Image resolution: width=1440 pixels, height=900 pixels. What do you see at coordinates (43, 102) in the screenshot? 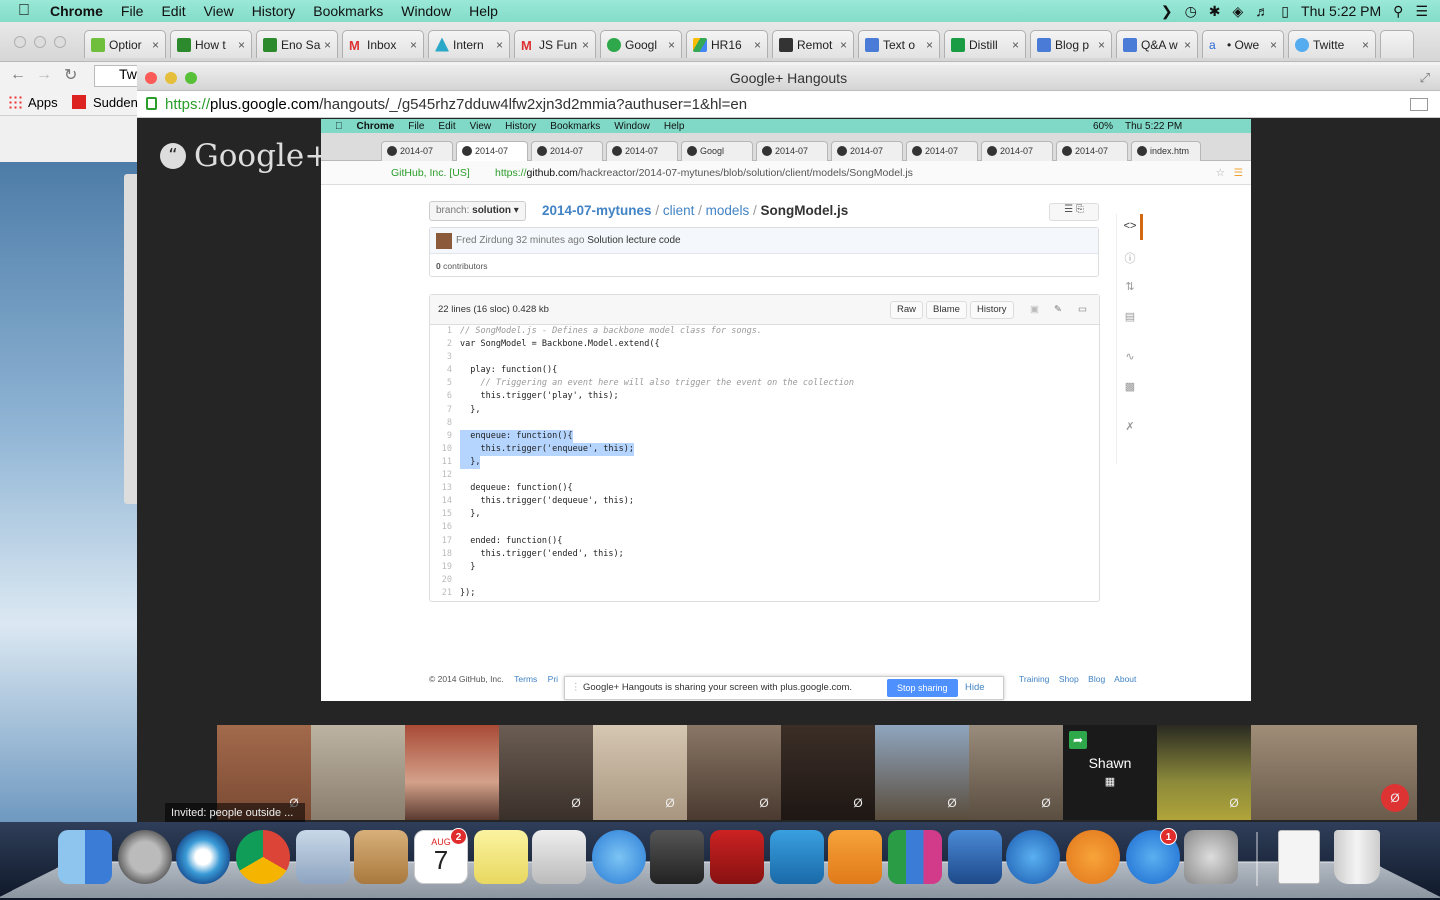
I see `bookmark-apps: Apps` at bounding box center [43, 102].